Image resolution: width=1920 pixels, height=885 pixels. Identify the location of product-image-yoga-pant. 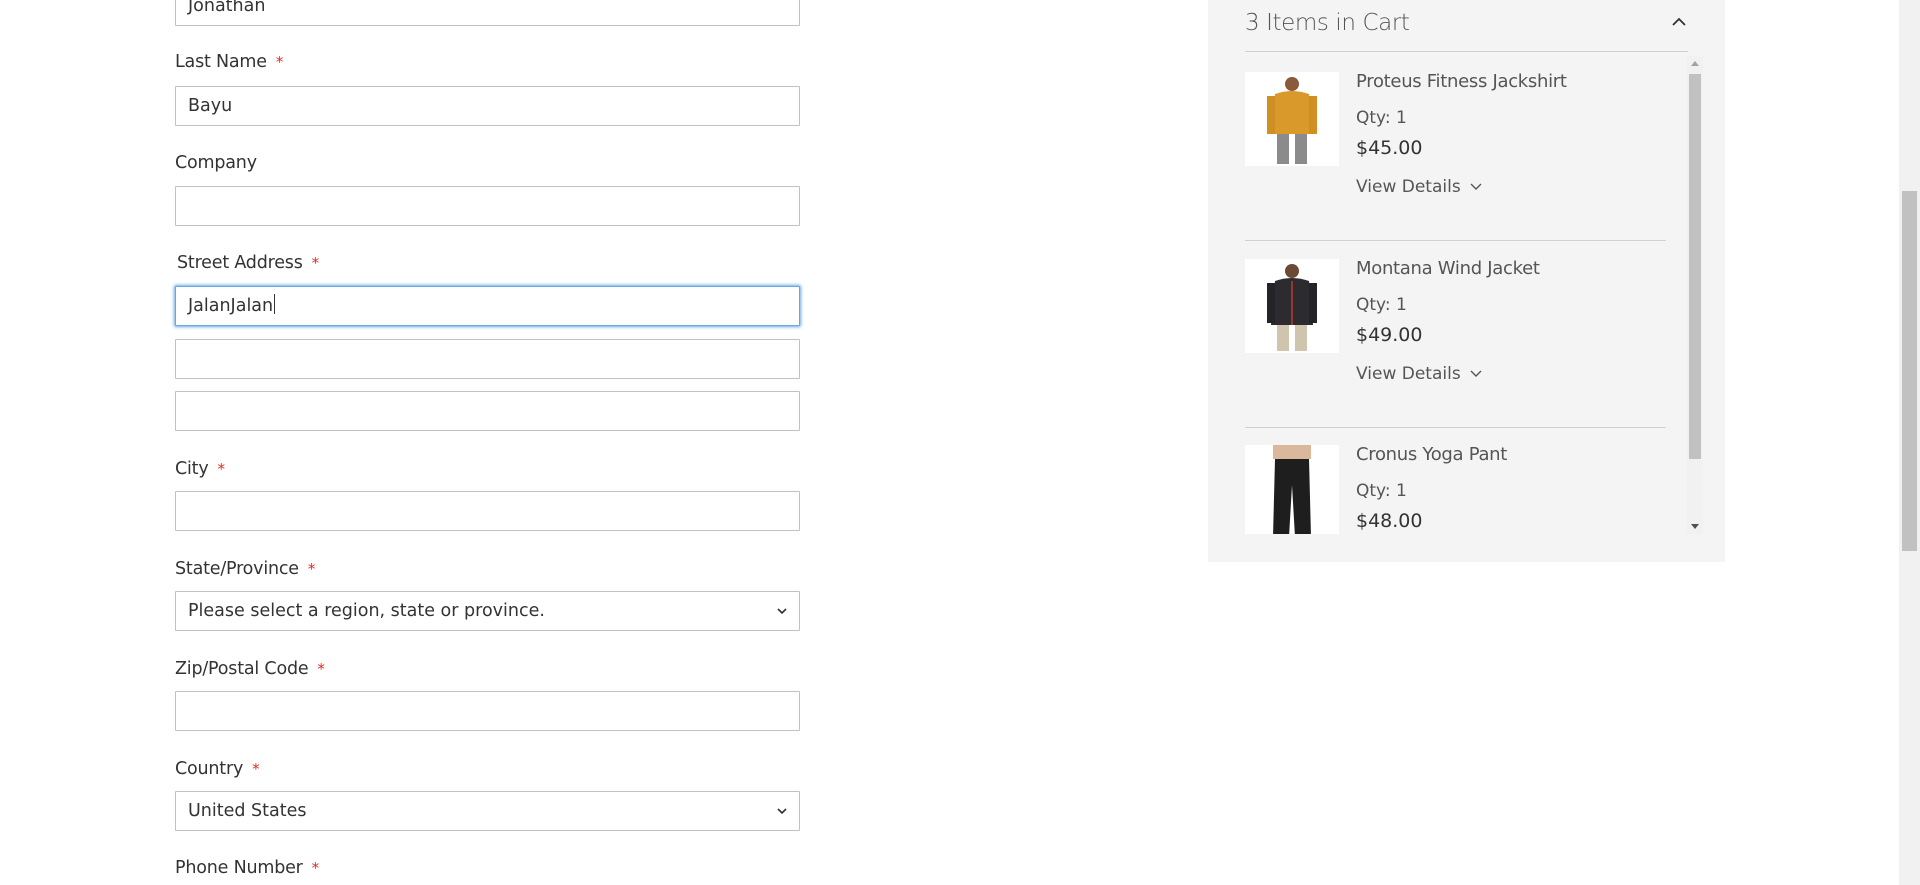
(1292, 489).